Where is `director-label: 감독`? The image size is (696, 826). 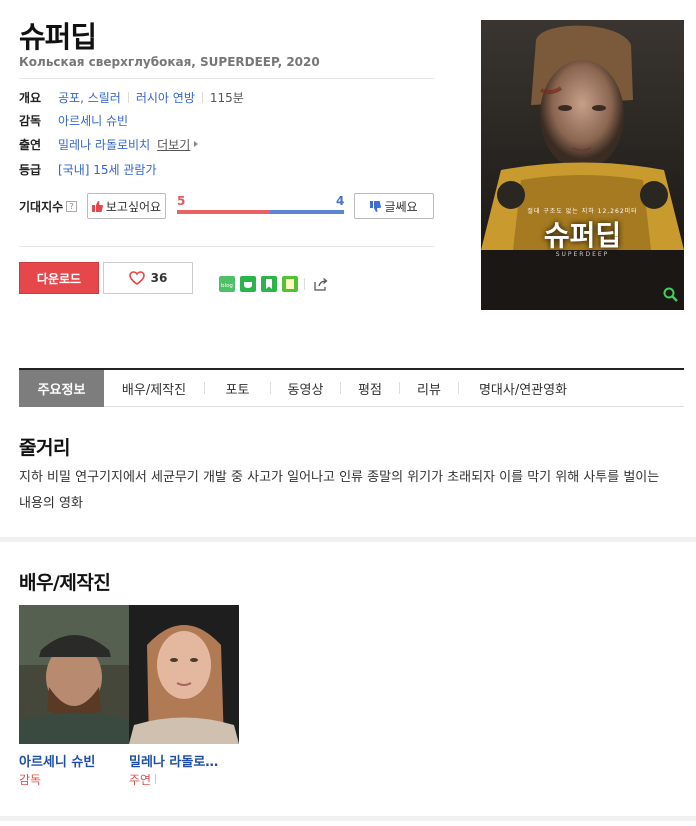
director-label: 감독 is located at coordinates (30, 120).